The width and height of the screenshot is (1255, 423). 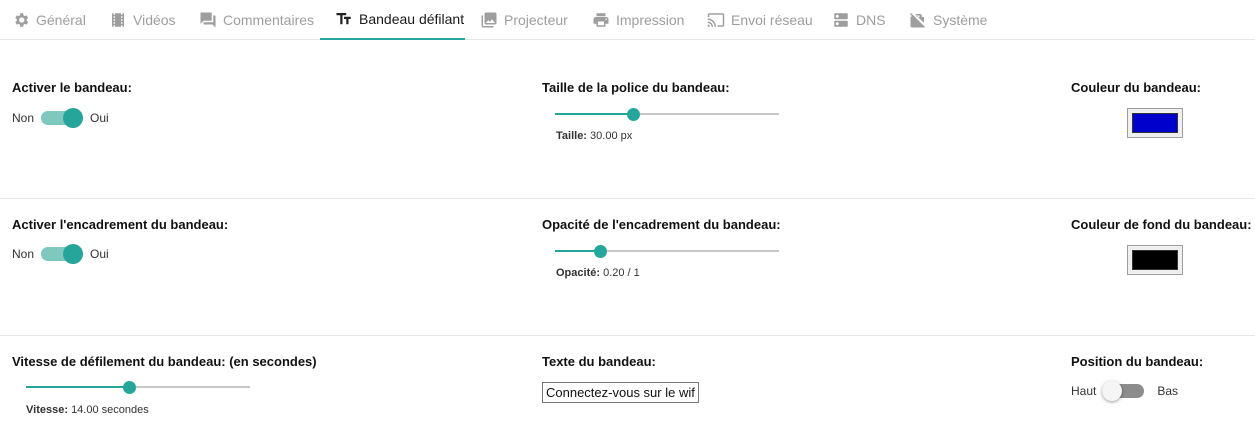 What do you see at coordinates (118, 20) in the screenshot?
I see `film-icon` at bounding box center [118, 20].